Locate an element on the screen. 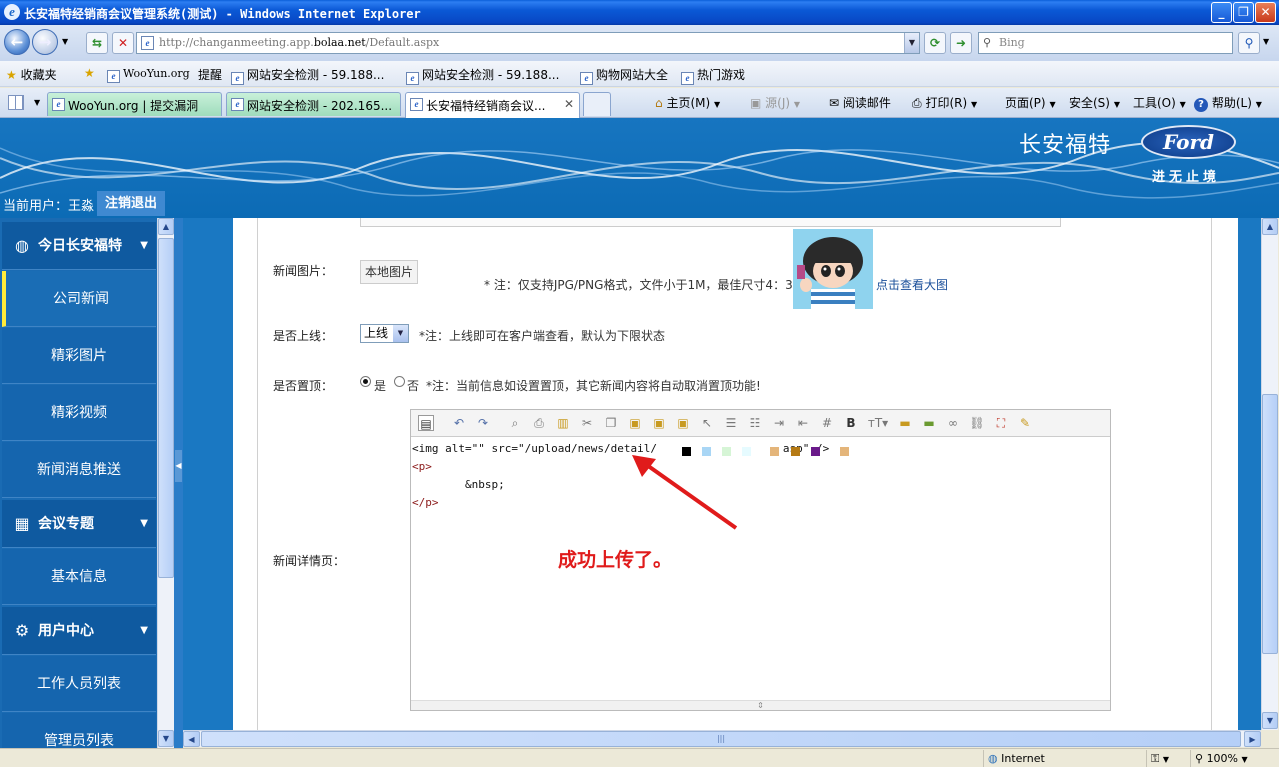  page-scroll-thumb is located at coordinates (1270, 524).